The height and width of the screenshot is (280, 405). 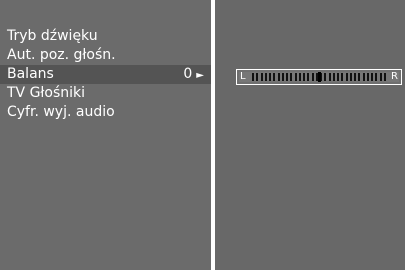 I want to click on menu-item-aut-poz-glosn: Aut. poz. głośn., so click(x=105, y=55).